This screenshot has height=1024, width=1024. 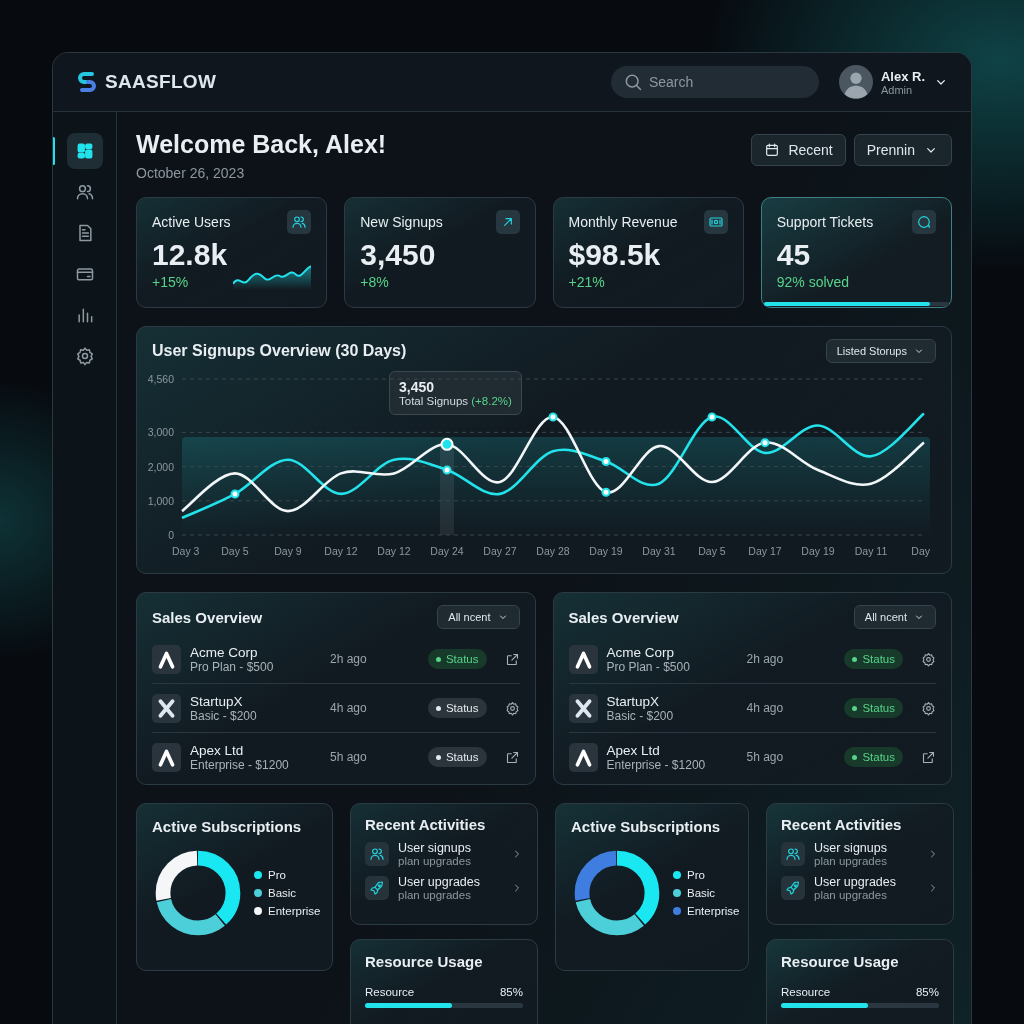 I want to click on time-text: 5h ago, so click(x=349, y=757).